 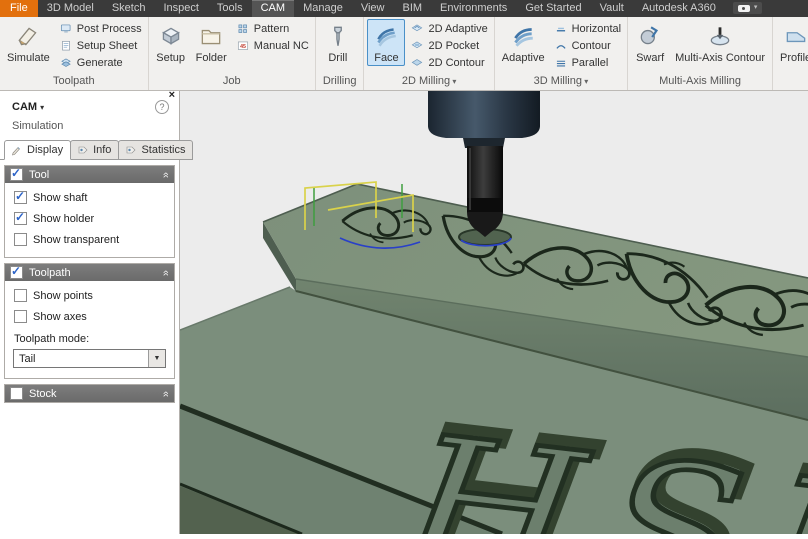 I want to click on menu-view: View, so click(x=373, y=8).